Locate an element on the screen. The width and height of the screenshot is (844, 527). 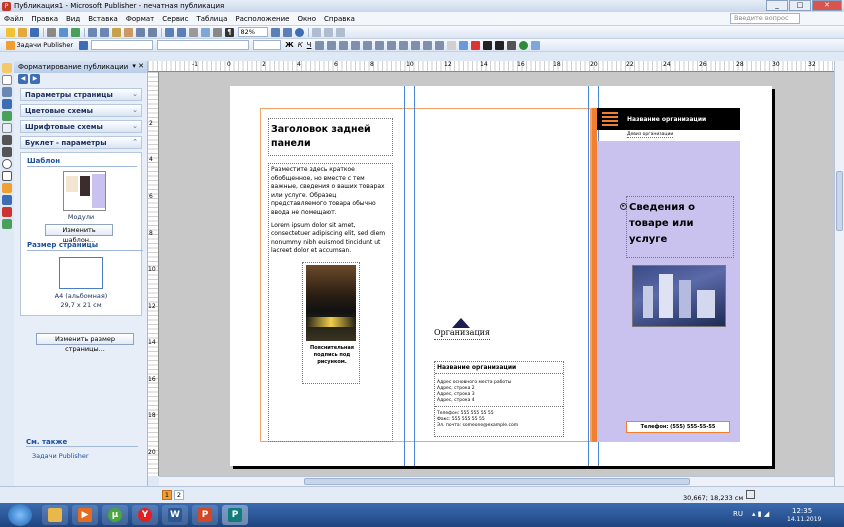
tray-icons: ▴ ▮ ◢ is located at coordinates (760, 514).